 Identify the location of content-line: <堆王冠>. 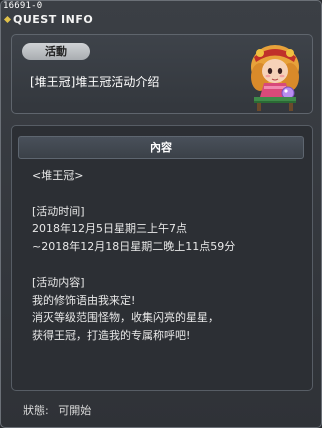
(58, 175).